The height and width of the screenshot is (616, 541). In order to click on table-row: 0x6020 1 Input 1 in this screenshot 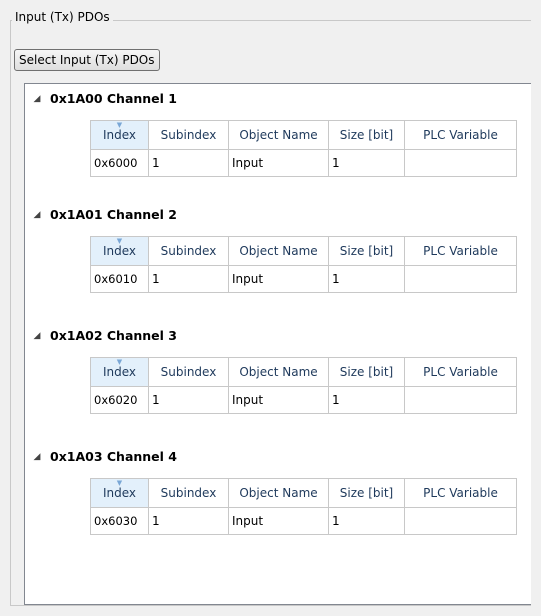, I will do `click(303, 400)`.